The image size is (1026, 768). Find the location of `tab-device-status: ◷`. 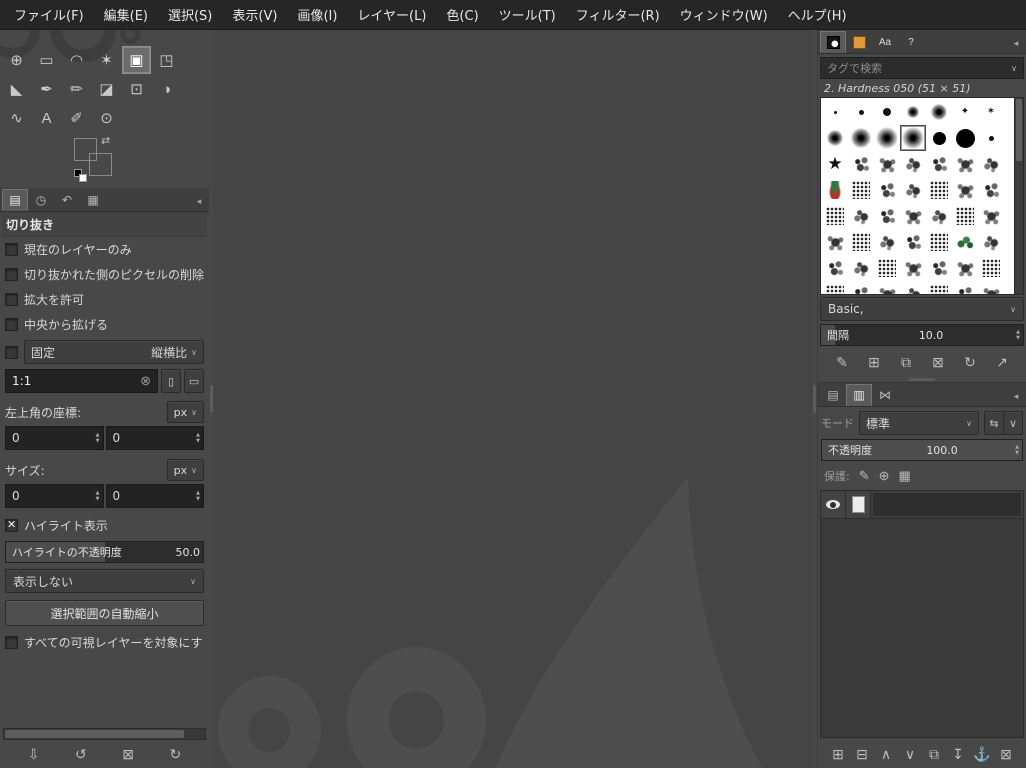

tab-device-status: ◷ is located at coordinates (41, 200).